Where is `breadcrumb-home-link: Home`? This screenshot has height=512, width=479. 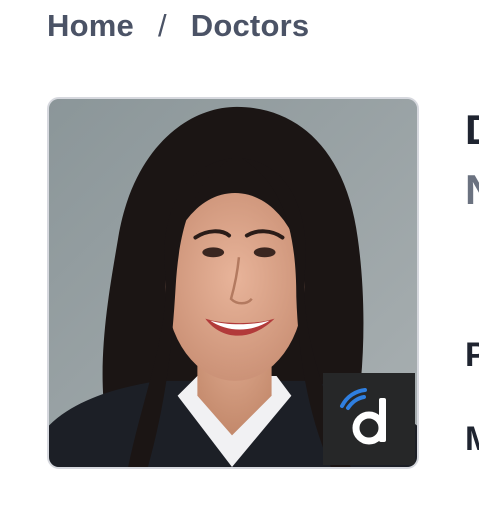 breadcrumb-home-link: Home is located at coordinates (90, 26).